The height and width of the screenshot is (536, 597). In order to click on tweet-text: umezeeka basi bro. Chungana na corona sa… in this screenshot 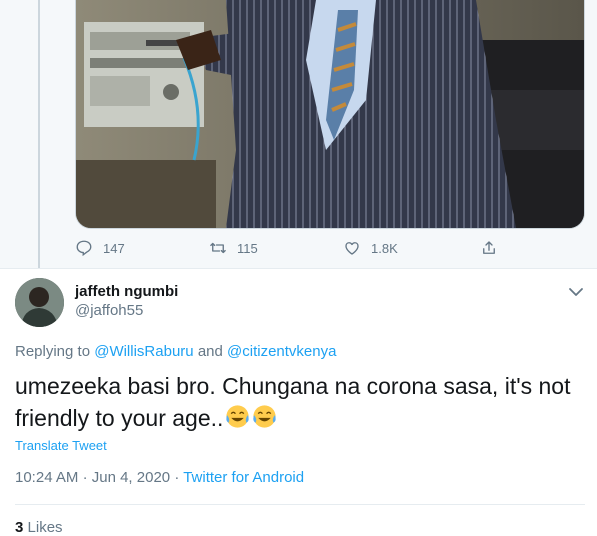, I will do `click(300, 402)`.